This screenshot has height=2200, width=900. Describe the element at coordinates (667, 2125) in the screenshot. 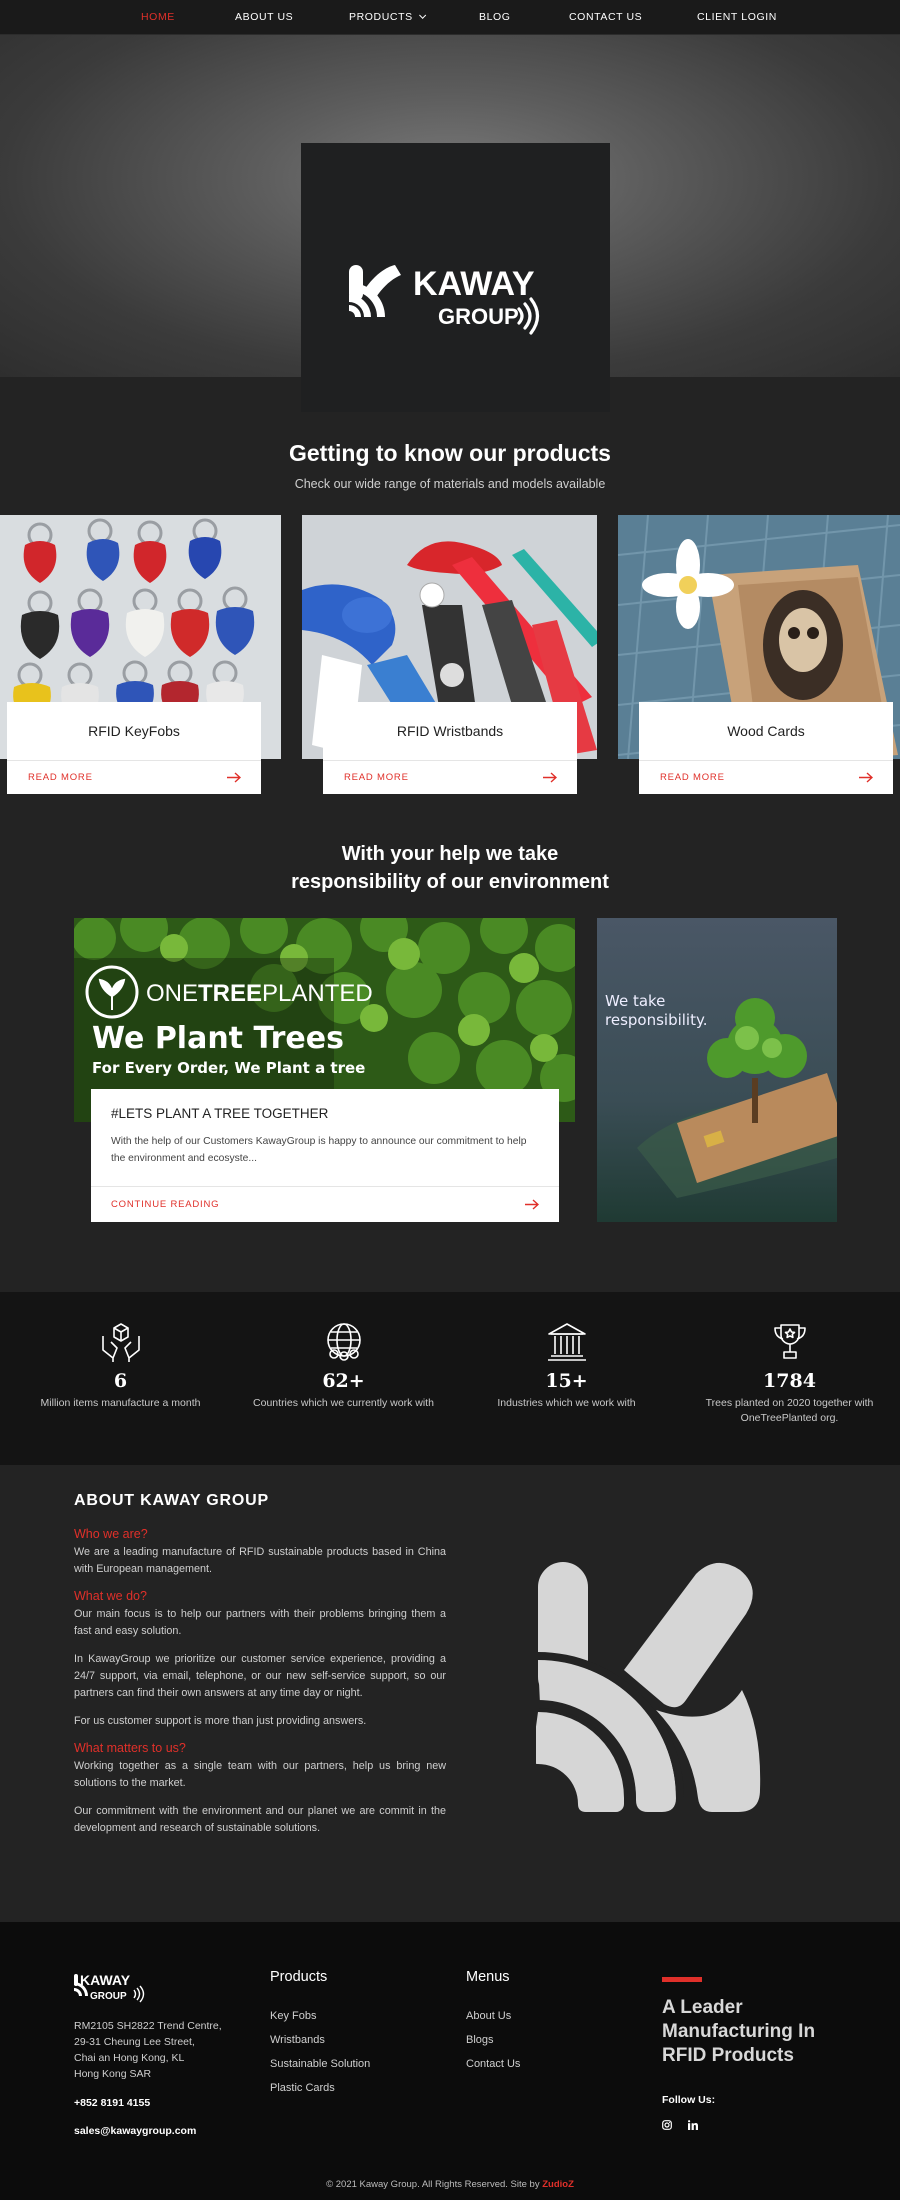

I see `instagram-icon` at that location.